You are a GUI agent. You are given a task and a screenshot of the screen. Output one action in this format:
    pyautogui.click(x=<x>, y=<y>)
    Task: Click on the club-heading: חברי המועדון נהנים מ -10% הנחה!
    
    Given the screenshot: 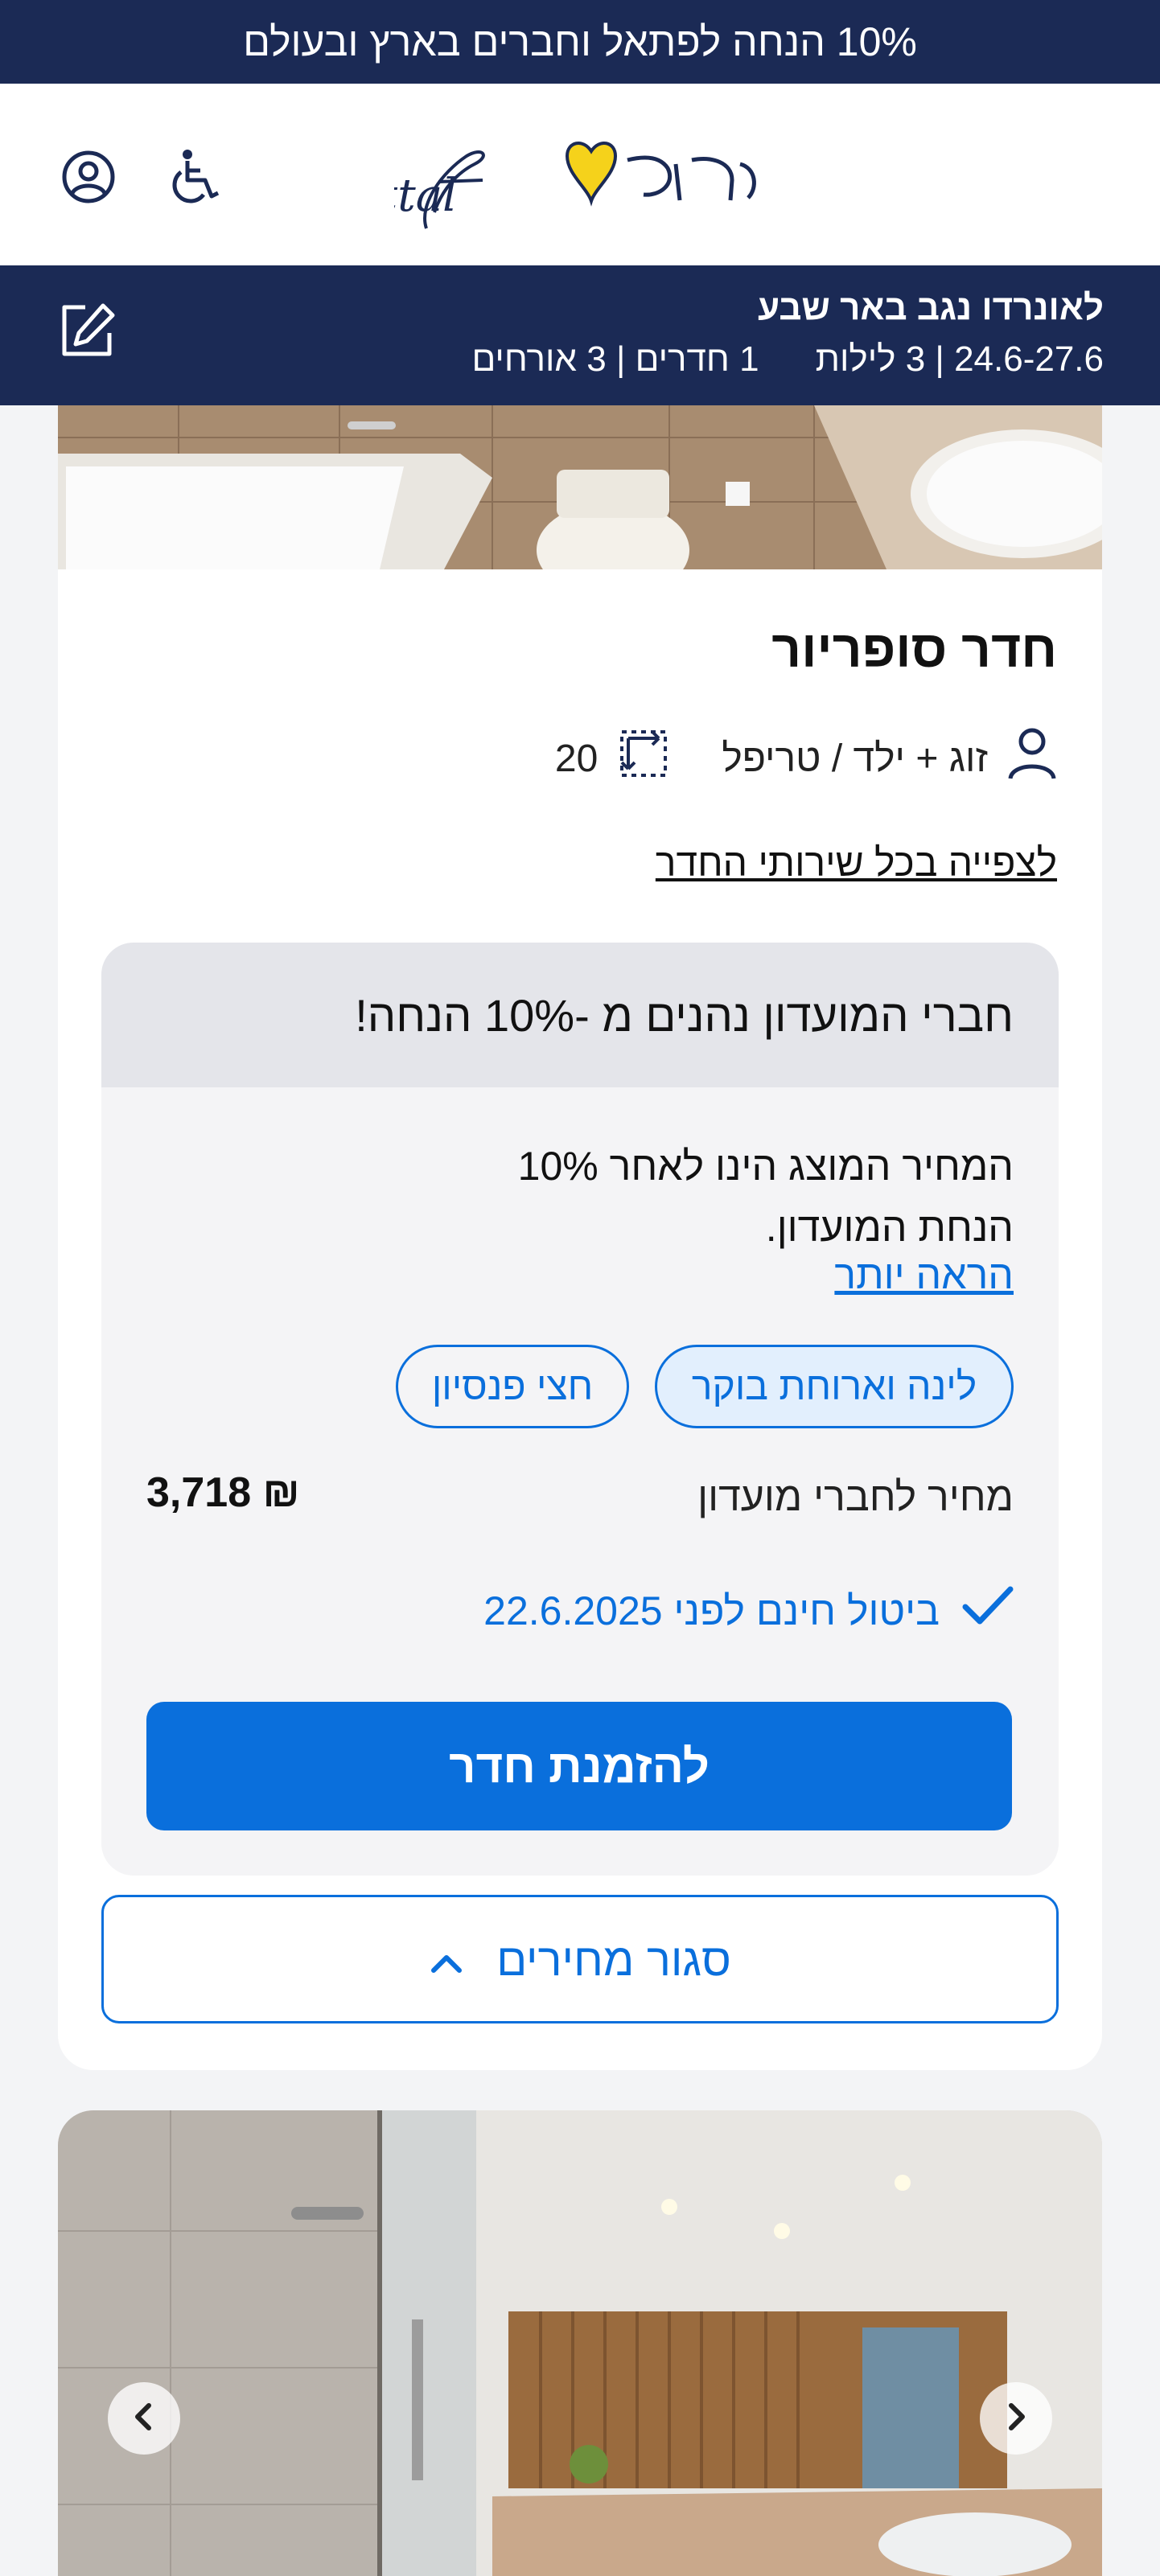 What is the action you would take?
    pyautogui.click(x=580, y=1015)
    